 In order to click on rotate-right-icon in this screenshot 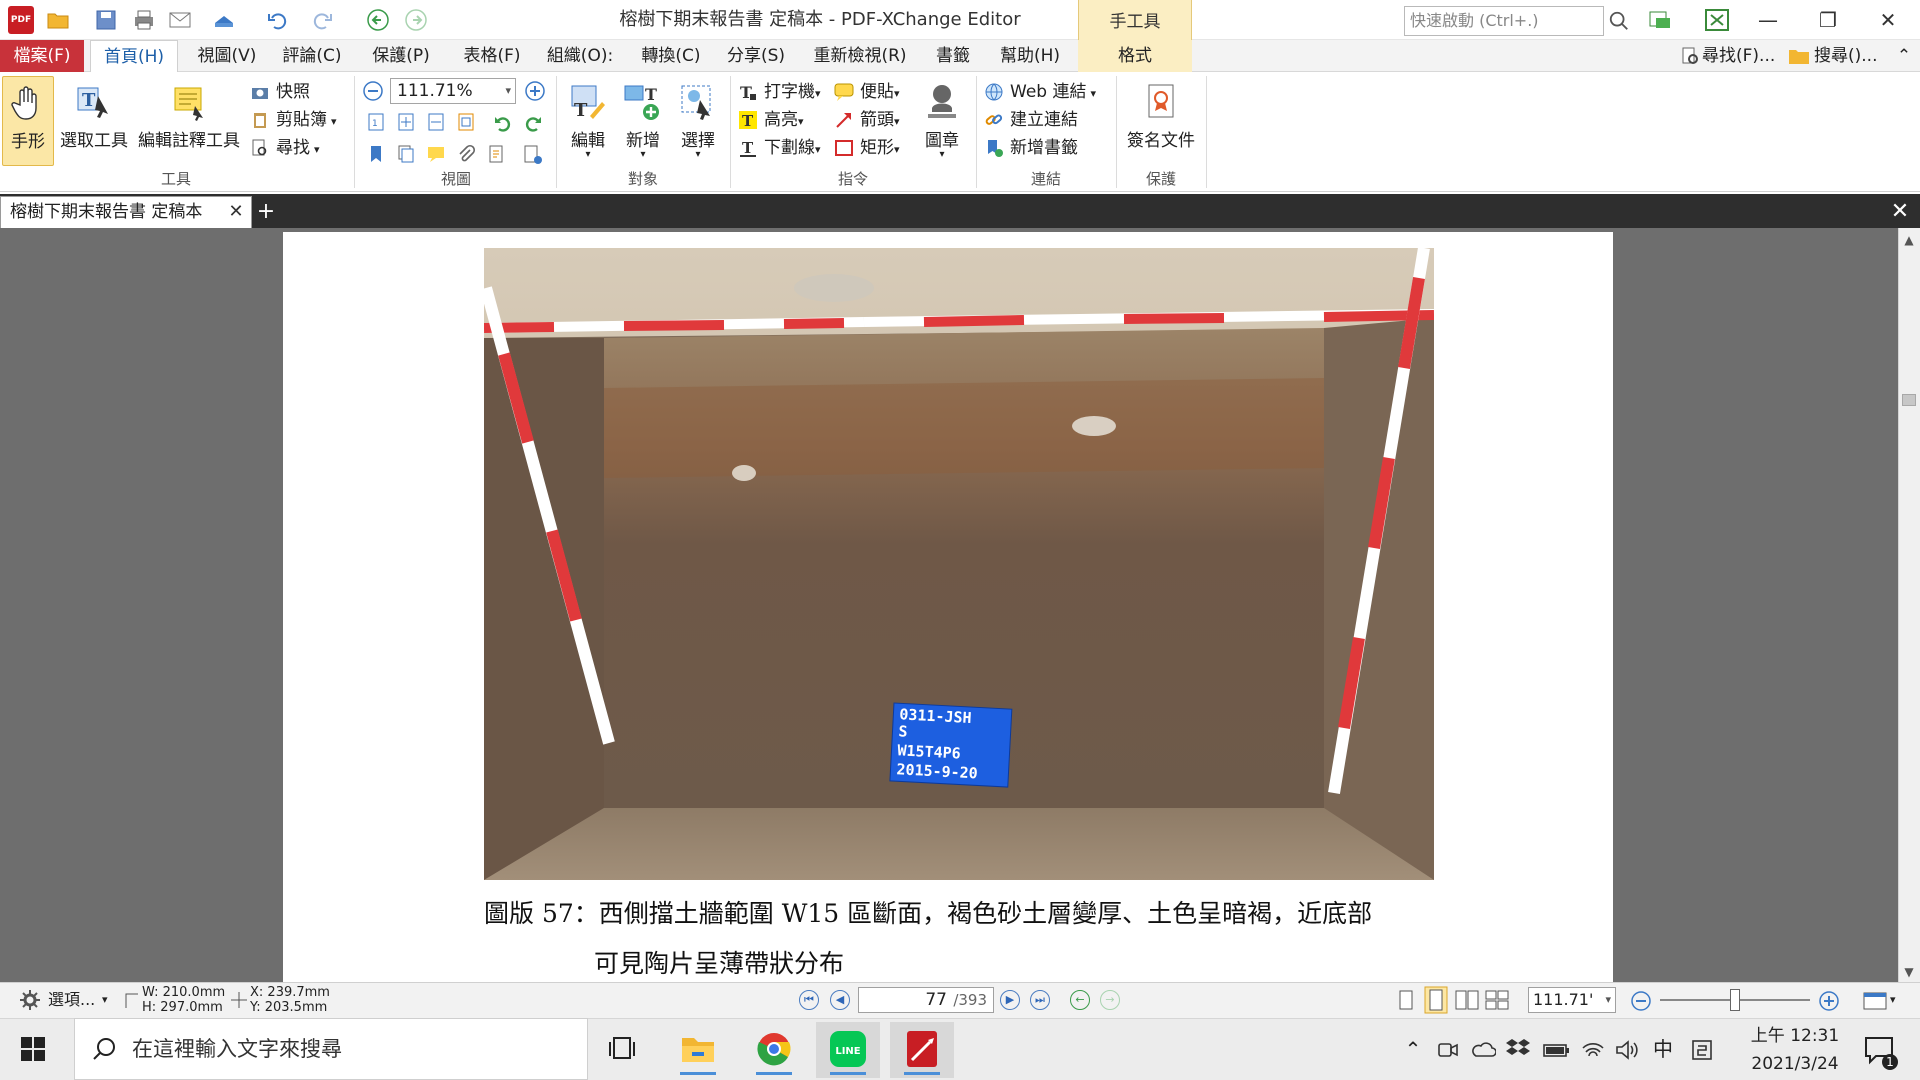, I will do `click(533, 123)`.